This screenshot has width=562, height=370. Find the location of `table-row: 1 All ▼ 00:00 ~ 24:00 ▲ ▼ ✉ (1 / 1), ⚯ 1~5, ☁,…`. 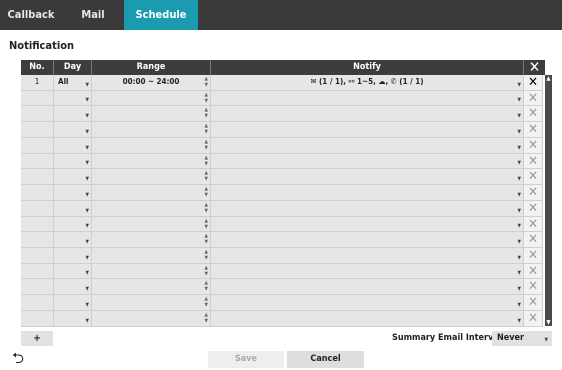

table-row: 1 All ▼ 00:00 ~ 24:00 ▲ ▼ ✉ (1 / 1), ⚯ 1~5, ☁,… is located at coordinates (282, 83).